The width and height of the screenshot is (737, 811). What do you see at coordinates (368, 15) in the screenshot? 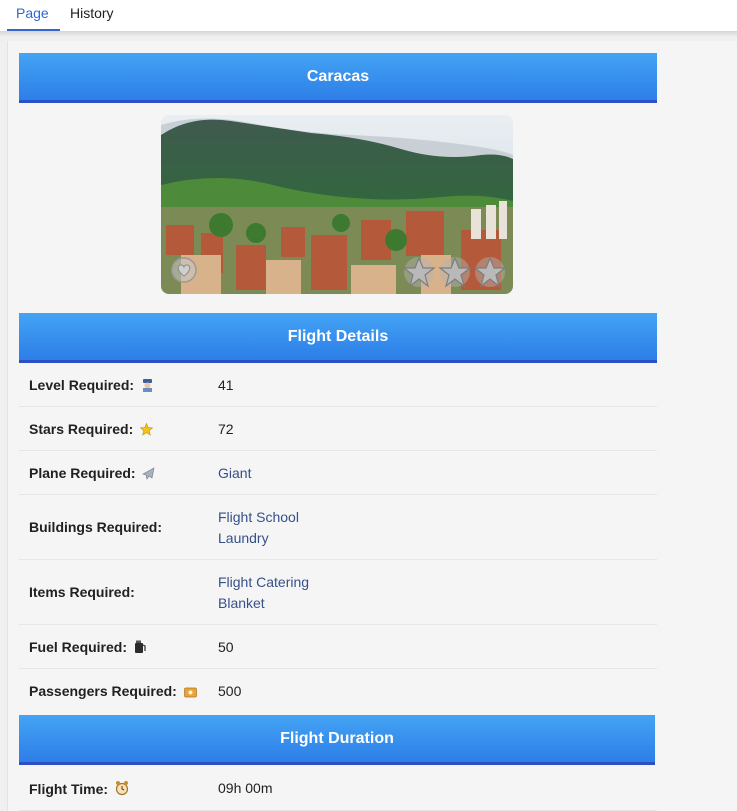
I see `tab-bar: Page History` at bounding box center [368, 15].